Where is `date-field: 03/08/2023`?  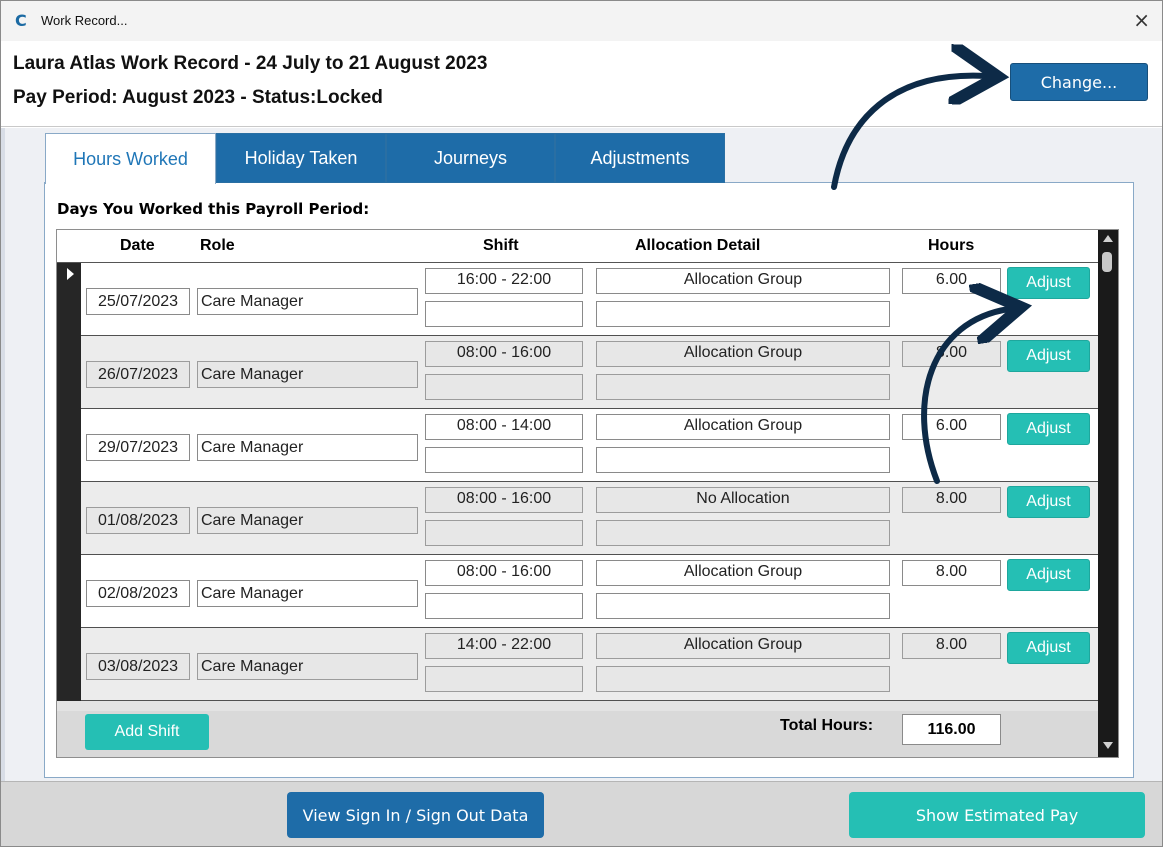
date-field: 03/08/2023 is located at coordinates (138, 666).